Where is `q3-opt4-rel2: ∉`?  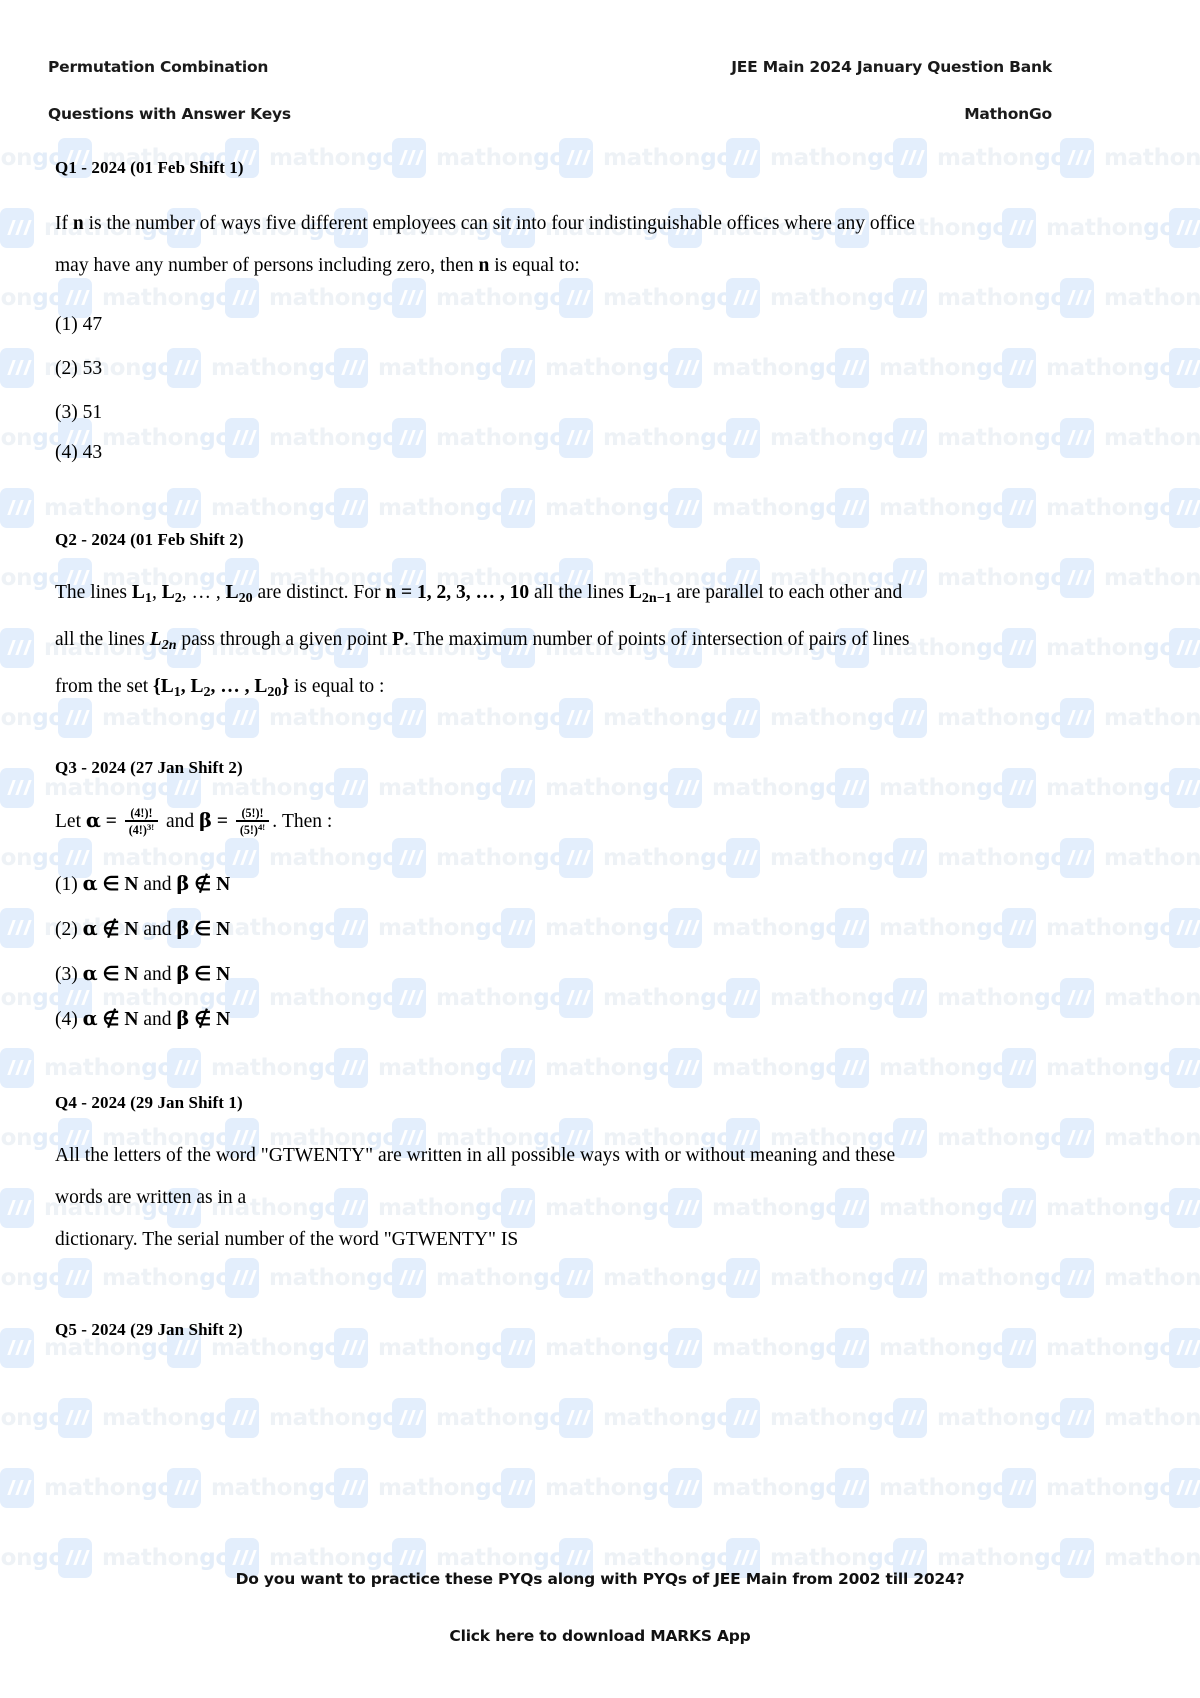
q3-opt4-rel2: ∉ is located at coordinates (203, 1019).